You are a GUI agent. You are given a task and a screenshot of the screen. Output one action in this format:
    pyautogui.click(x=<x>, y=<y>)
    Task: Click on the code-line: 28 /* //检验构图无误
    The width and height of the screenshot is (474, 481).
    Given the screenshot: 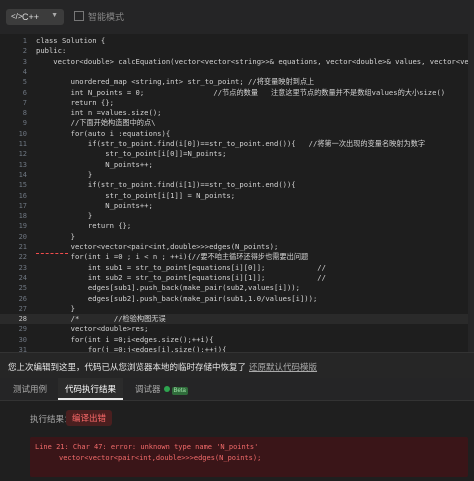 What is the action you would take?
    pyautogui.click(x=237, y=319)
    